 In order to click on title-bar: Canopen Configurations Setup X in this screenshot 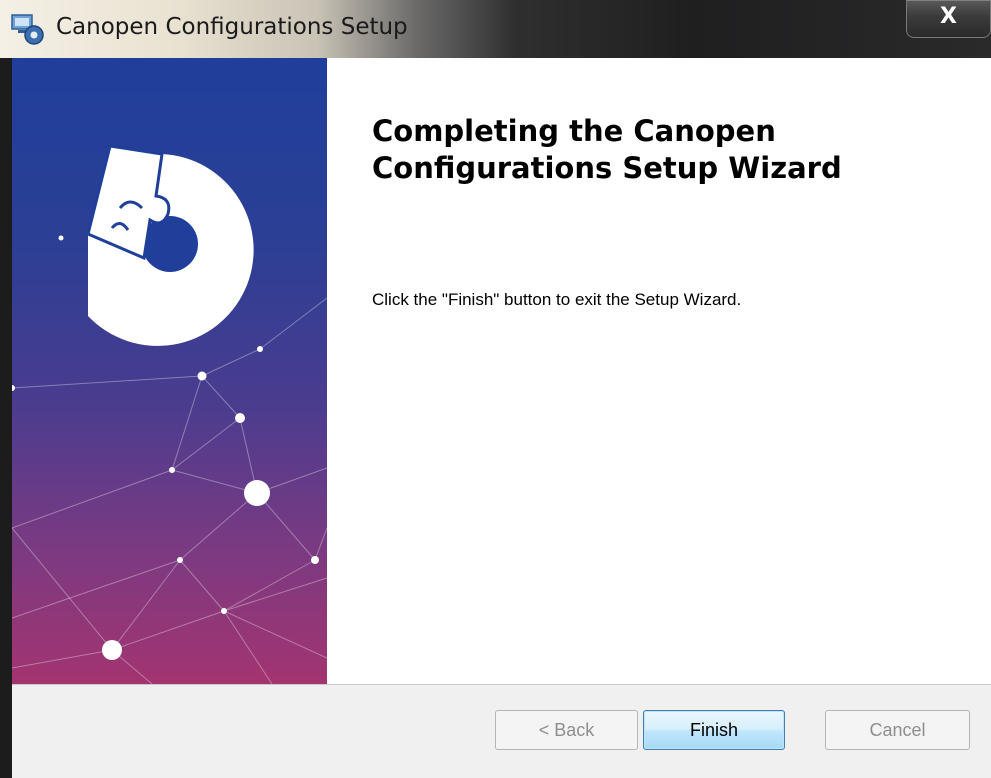, I will do `click(495, 29)`.